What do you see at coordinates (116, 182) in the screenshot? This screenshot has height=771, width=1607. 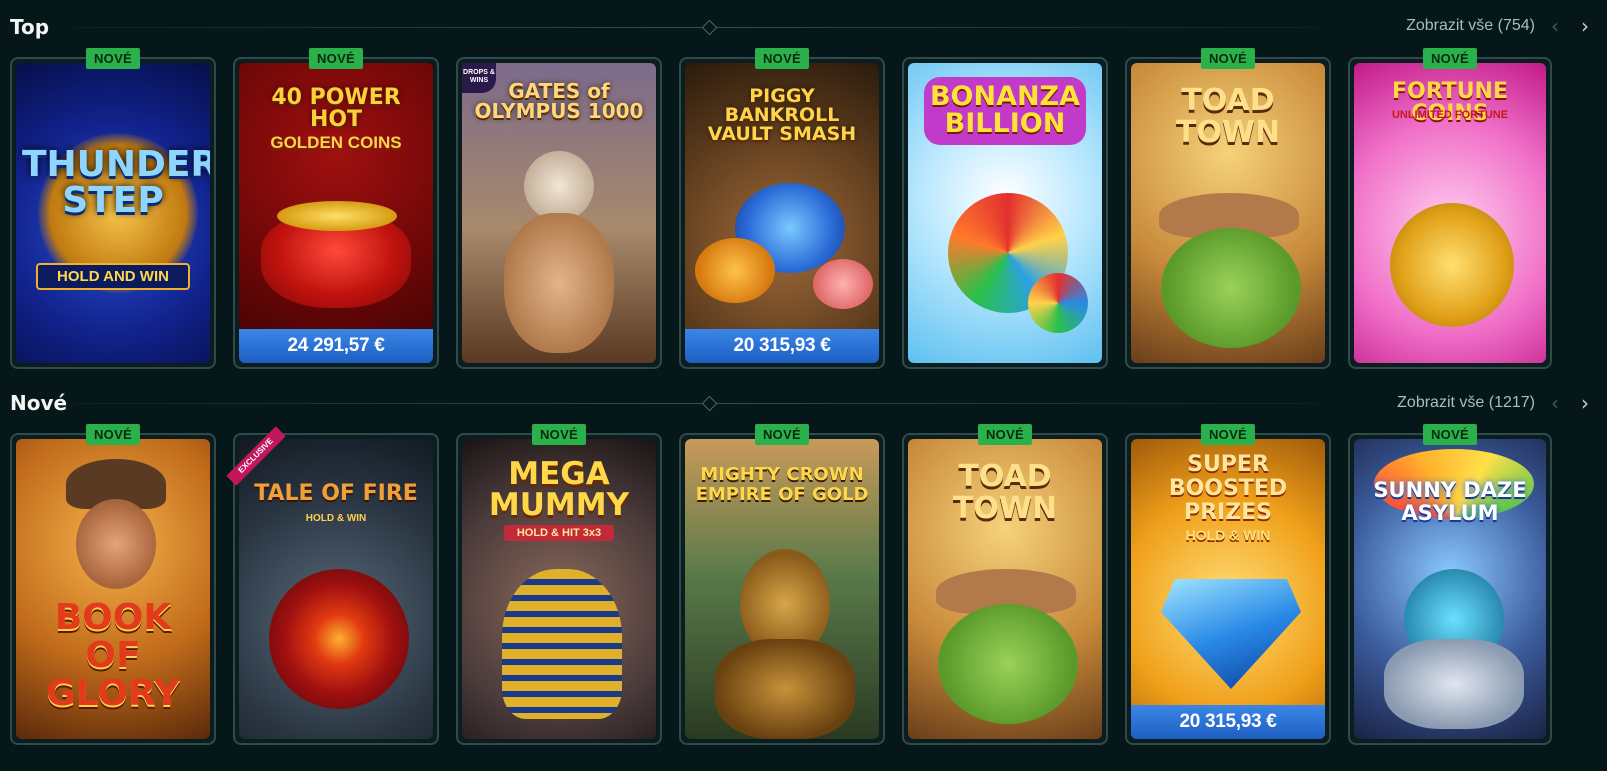 I see `game-title: THUNDER STEP` at bounding box center [116, 182].